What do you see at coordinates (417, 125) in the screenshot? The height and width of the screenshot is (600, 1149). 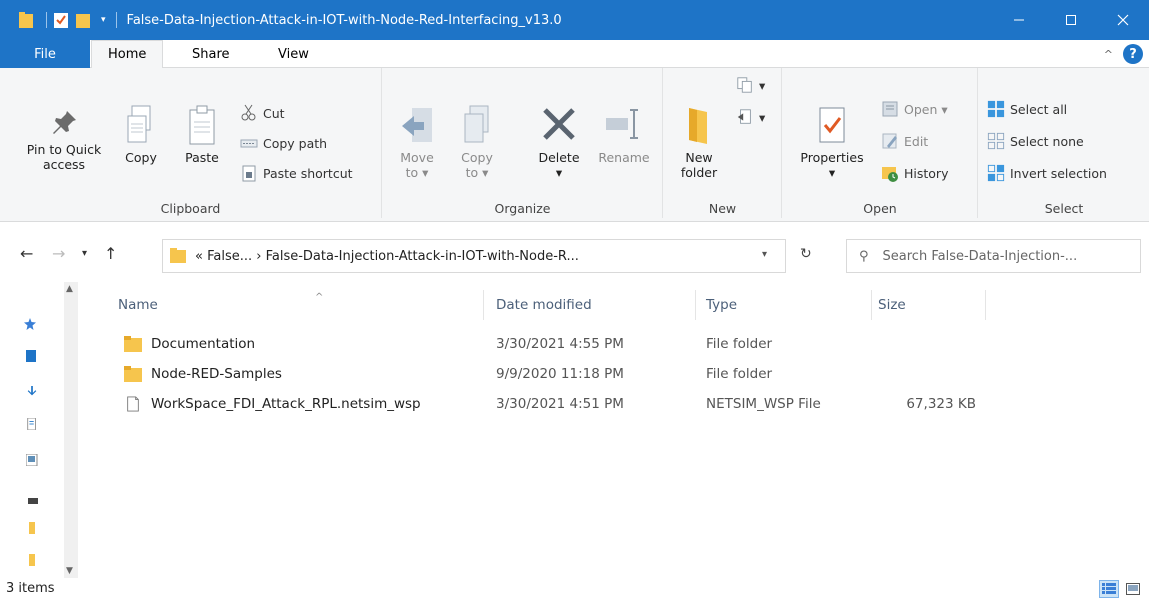 I see `move-to-icon` at bounding box center [417, 125].